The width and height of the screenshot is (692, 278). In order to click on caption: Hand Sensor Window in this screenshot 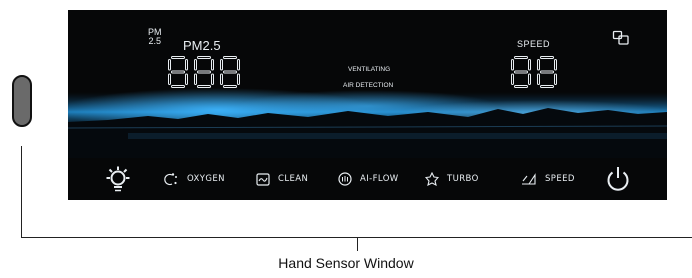, I will do `click(346, 263)`.